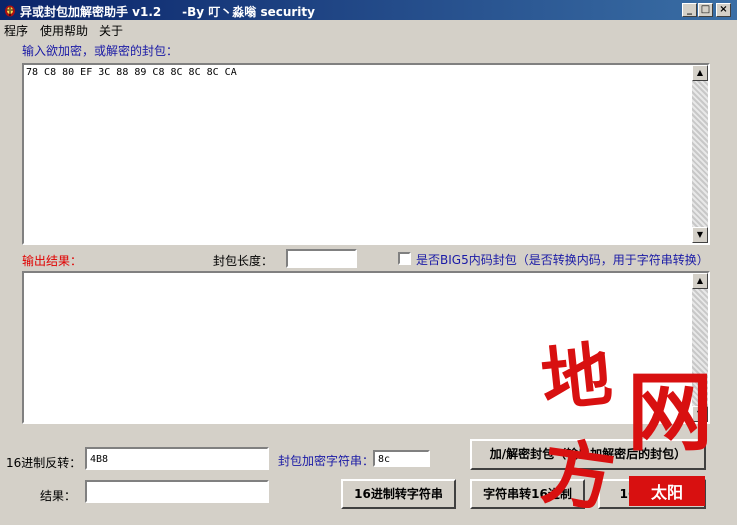 The height and width of the screenshot is (525, 737). What do you see at coordinates (177, 458) in the screenshot?
I see `hex-reverse-input: 4B8` at bounding box center [177, 458].